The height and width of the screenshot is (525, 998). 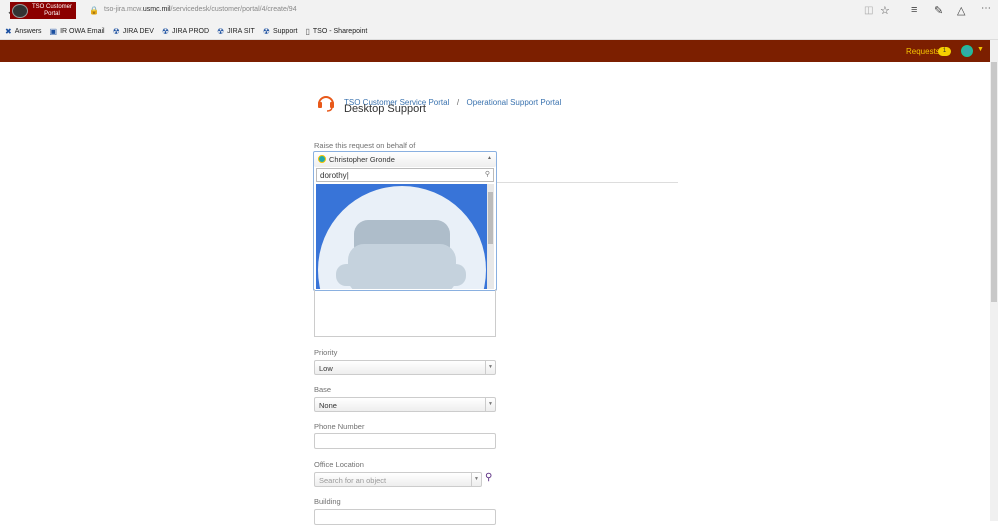 I want to click on hub-icon: ≡, so click(x=914, y=10).